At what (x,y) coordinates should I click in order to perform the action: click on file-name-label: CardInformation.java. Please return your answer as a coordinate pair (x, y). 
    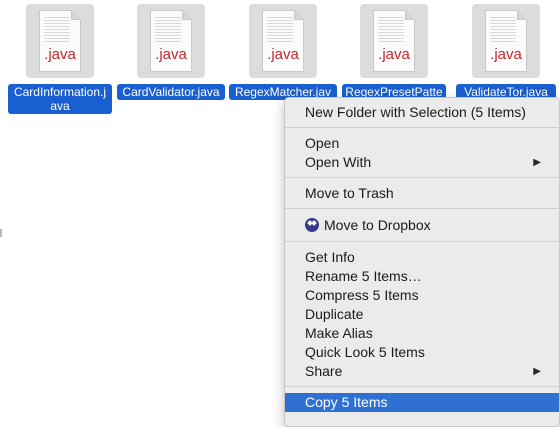
    Looking at the image, I should click on (60, 99).